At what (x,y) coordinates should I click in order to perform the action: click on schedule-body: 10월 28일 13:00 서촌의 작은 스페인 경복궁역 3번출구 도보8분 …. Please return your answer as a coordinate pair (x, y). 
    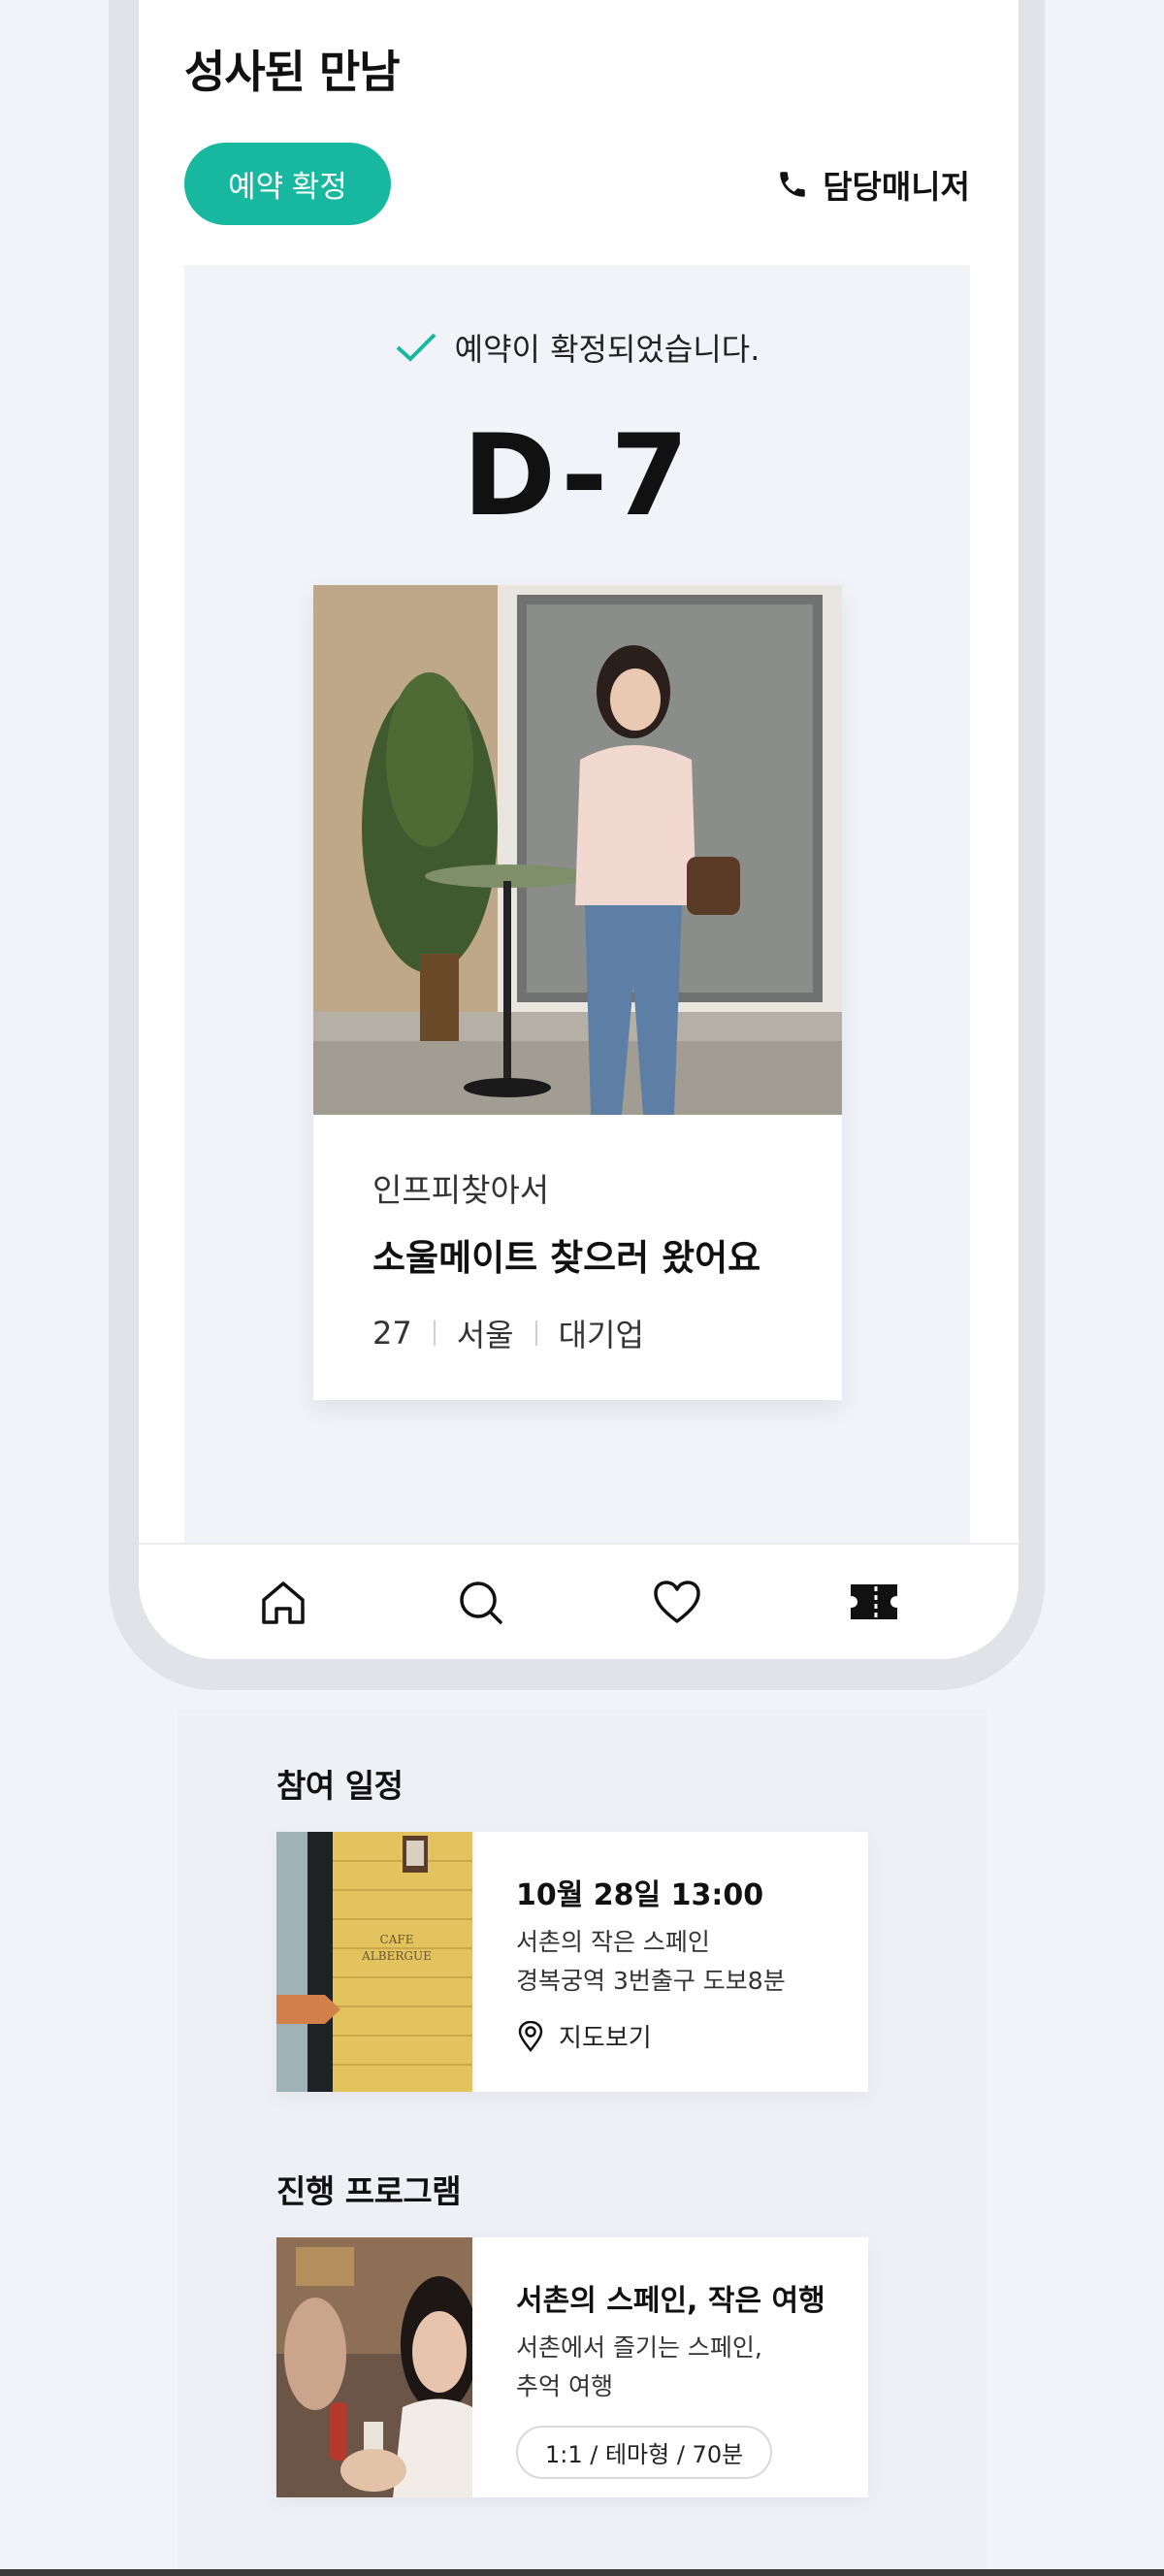
    Looking at the image, I should click on (682, 1962).